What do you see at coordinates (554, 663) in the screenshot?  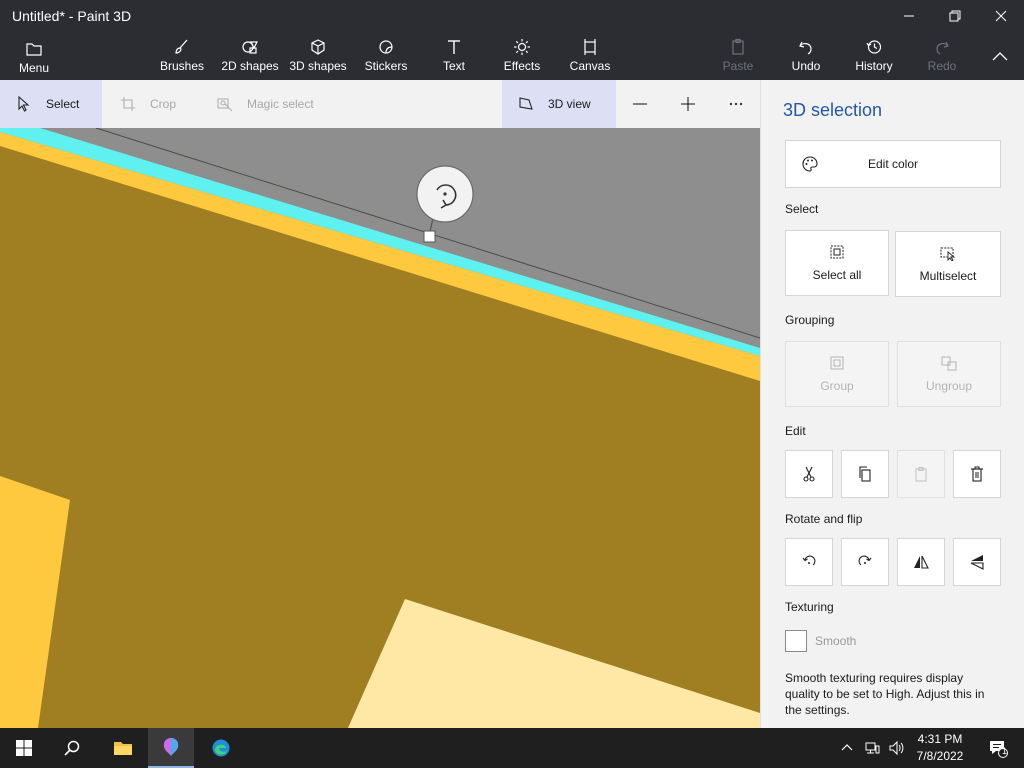 I see `object-bottom-block` at bounding box center [554, 663].